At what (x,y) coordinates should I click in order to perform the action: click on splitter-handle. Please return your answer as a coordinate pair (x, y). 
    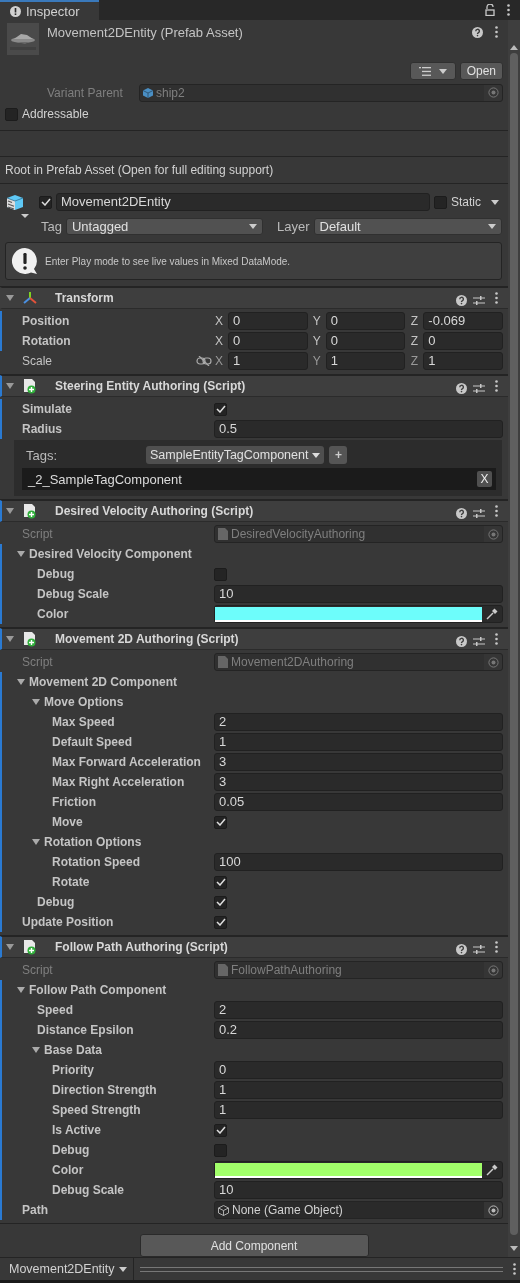
    Looking at the image, I should click on (321, 1269).